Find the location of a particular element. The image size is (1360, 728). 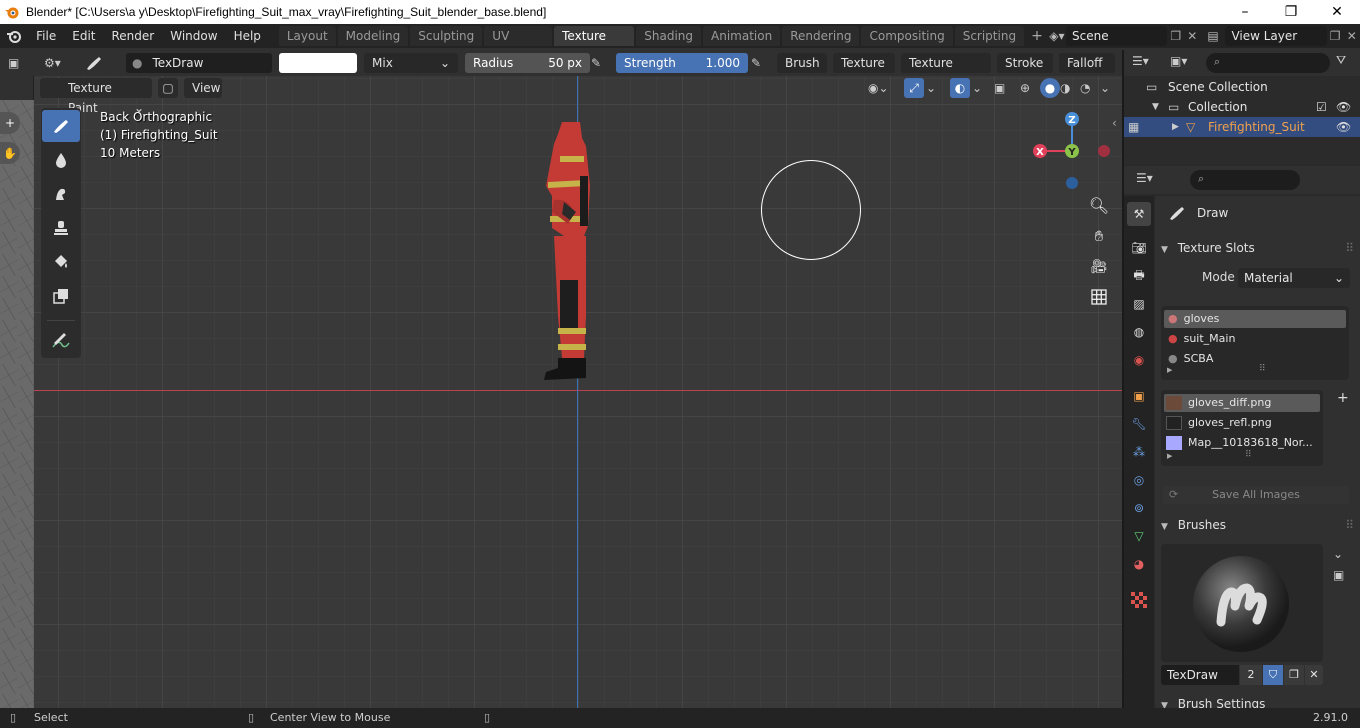

duplicate-brush-icon: ❐ is located at coordinates (1294, 675).